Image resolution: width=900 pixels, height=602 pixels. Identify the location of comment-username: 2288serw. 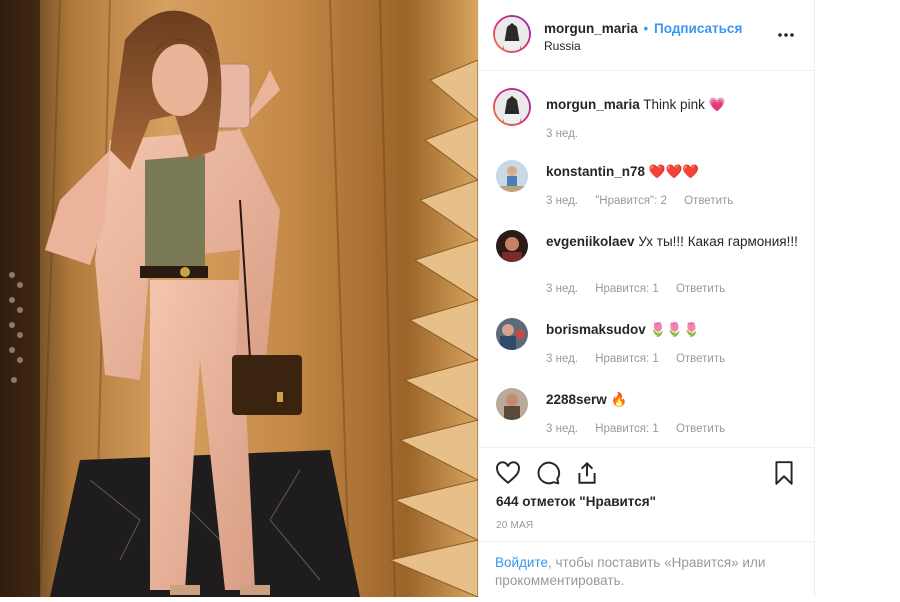
(576, 399).